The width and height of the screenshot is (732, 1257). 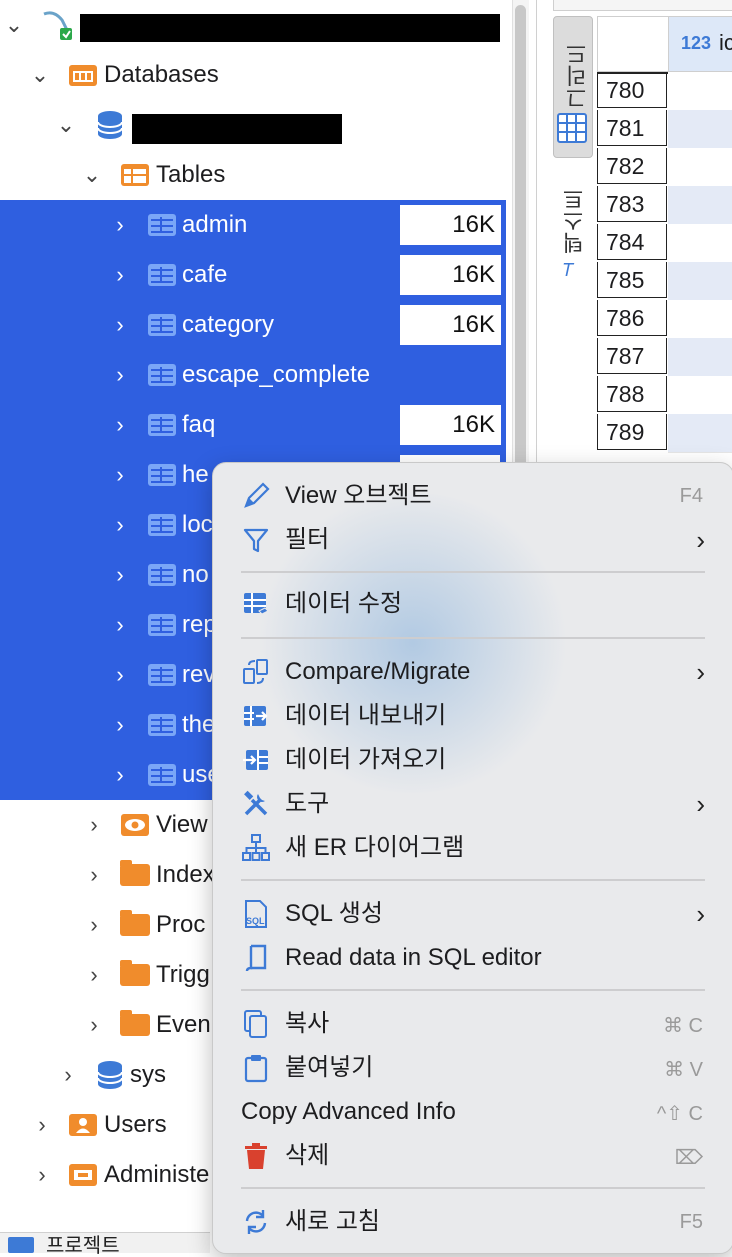 What do you see at coordinates (375, 847) in the screenshot?
I see `menu-item-label: 새 ER 다이어그램` at bounding box center [375, 847].